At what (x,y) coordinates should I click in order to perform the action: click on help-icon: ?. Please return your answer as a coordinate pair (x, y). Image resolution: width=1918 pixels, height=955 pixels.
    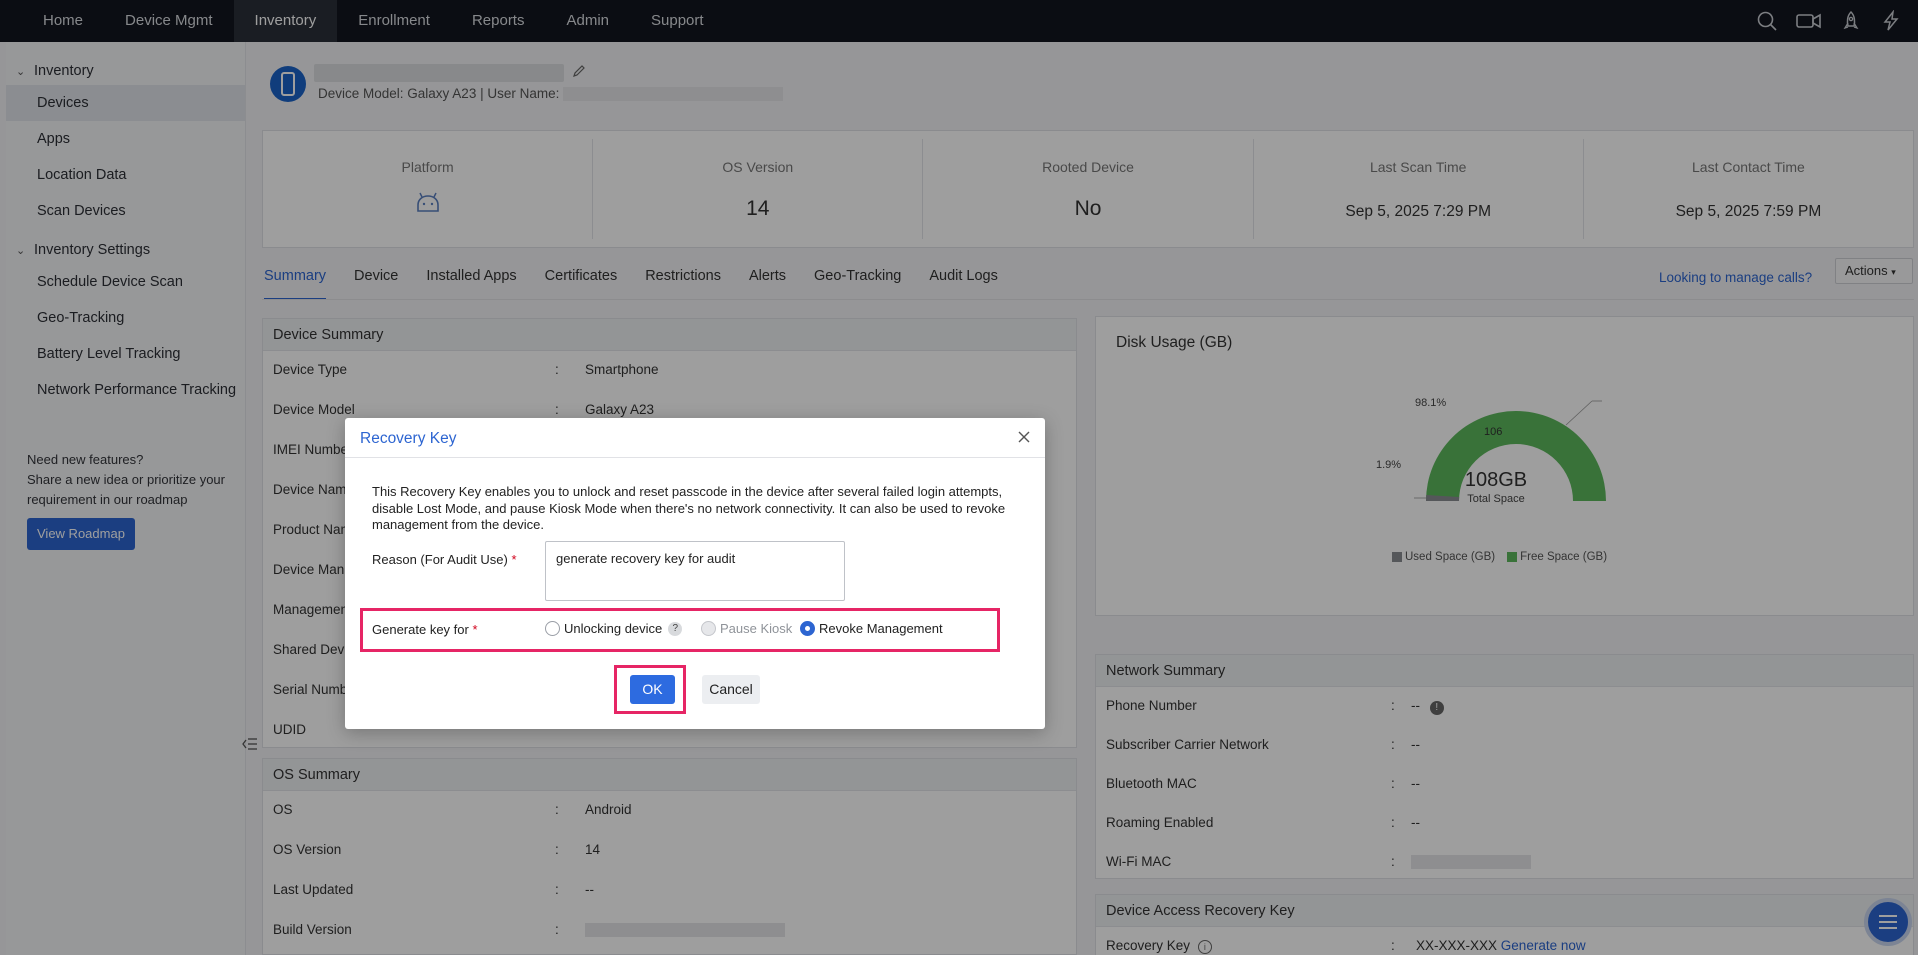
    Looking at the image, I should click on (675, 628).